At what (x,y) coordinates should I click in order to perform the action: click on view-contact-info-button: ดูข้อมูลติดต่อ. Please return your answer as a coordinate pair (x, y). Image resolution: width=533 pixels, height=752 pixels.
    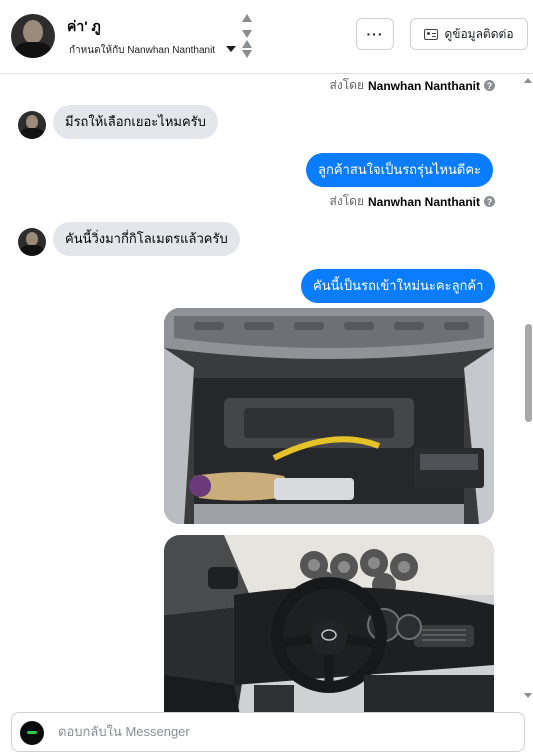
    Looking at the image, I should click on (469, 34).